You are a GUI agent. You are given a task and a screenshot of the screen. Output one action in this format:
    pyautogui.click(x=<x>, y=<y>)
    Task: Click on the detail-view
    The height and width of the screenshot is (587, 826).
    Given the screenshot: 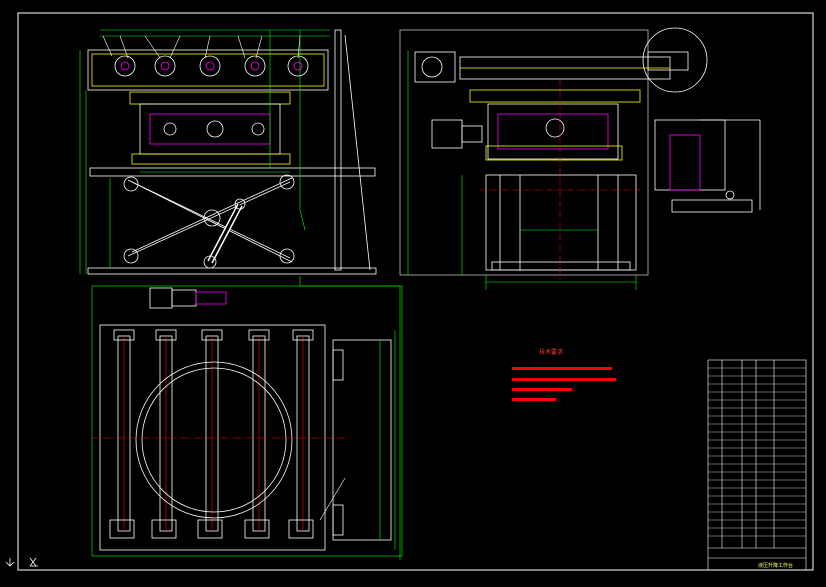 What is the action you would take?
    pyautogui.click(x=701, y=120)
    